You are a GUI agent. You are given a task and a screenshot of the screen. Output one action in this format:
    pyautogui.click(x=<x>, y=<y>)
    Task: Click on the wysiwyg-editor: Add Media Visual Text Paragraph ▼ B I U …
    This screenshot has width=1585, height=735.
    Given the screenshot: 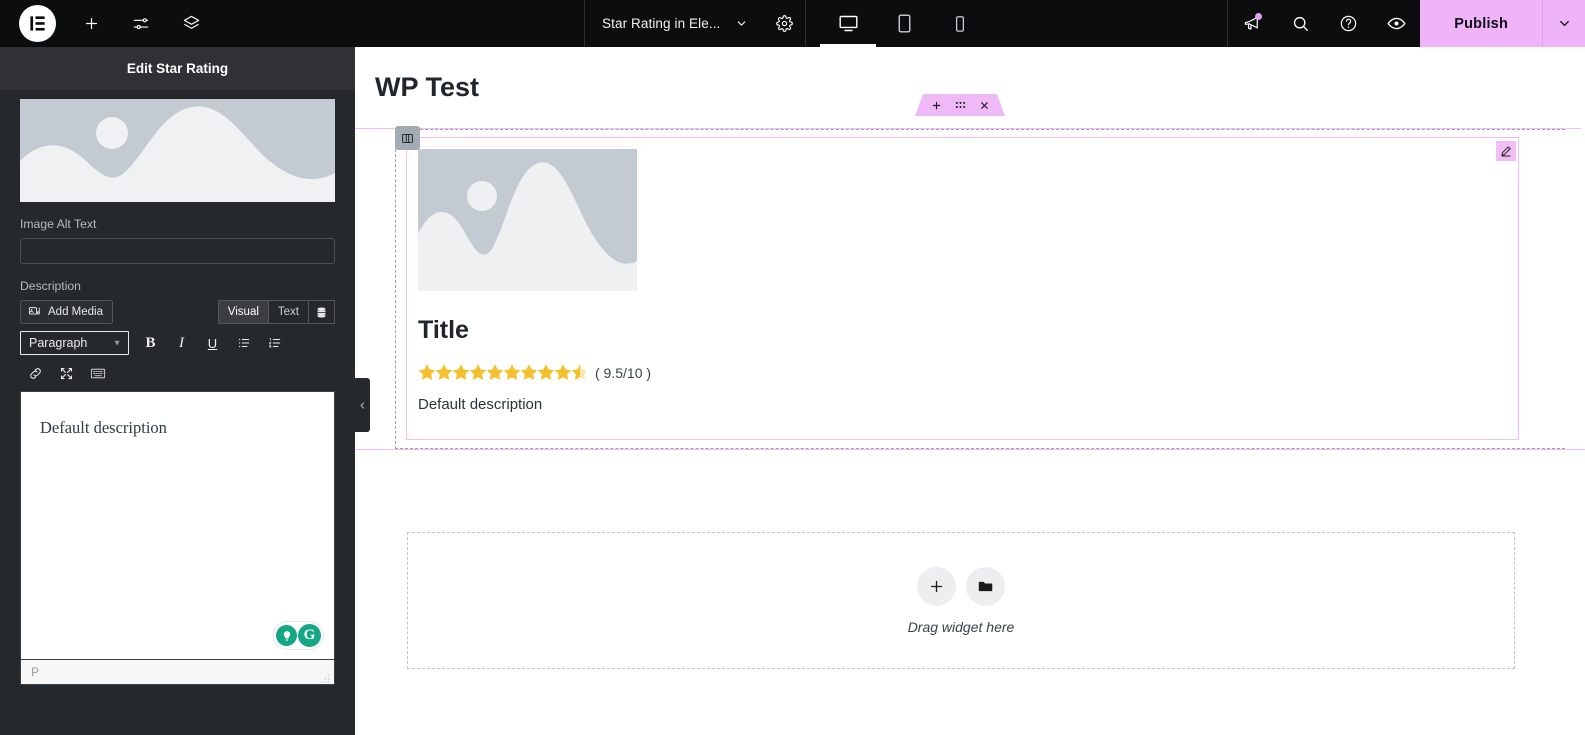 What is the action you would take?
    pyautogui.click(x=177, y=492)
    